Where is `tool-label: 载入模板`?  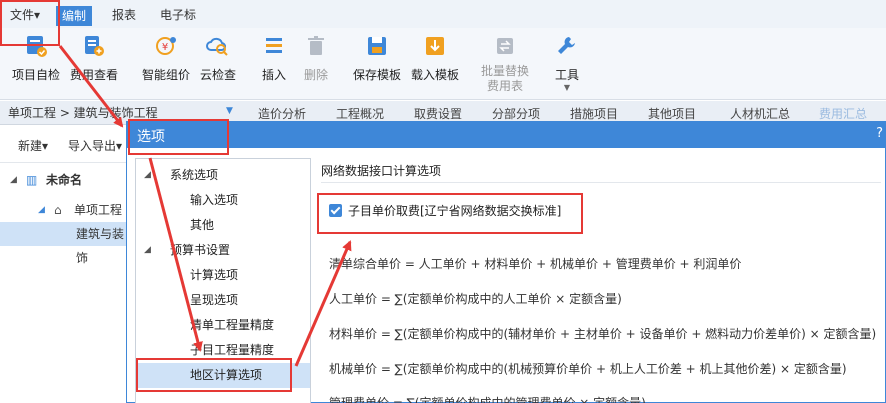
tool-label: 载入模板 is located at coordinates (434, 75).